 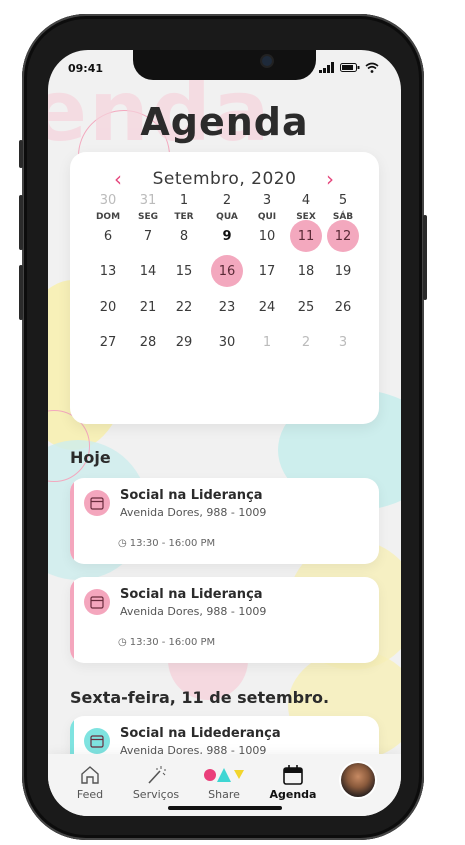 What do you see at coordinates (148, 271) in the screenshot?
I see `calendar-day: 14` at bounding box center [148, 271].